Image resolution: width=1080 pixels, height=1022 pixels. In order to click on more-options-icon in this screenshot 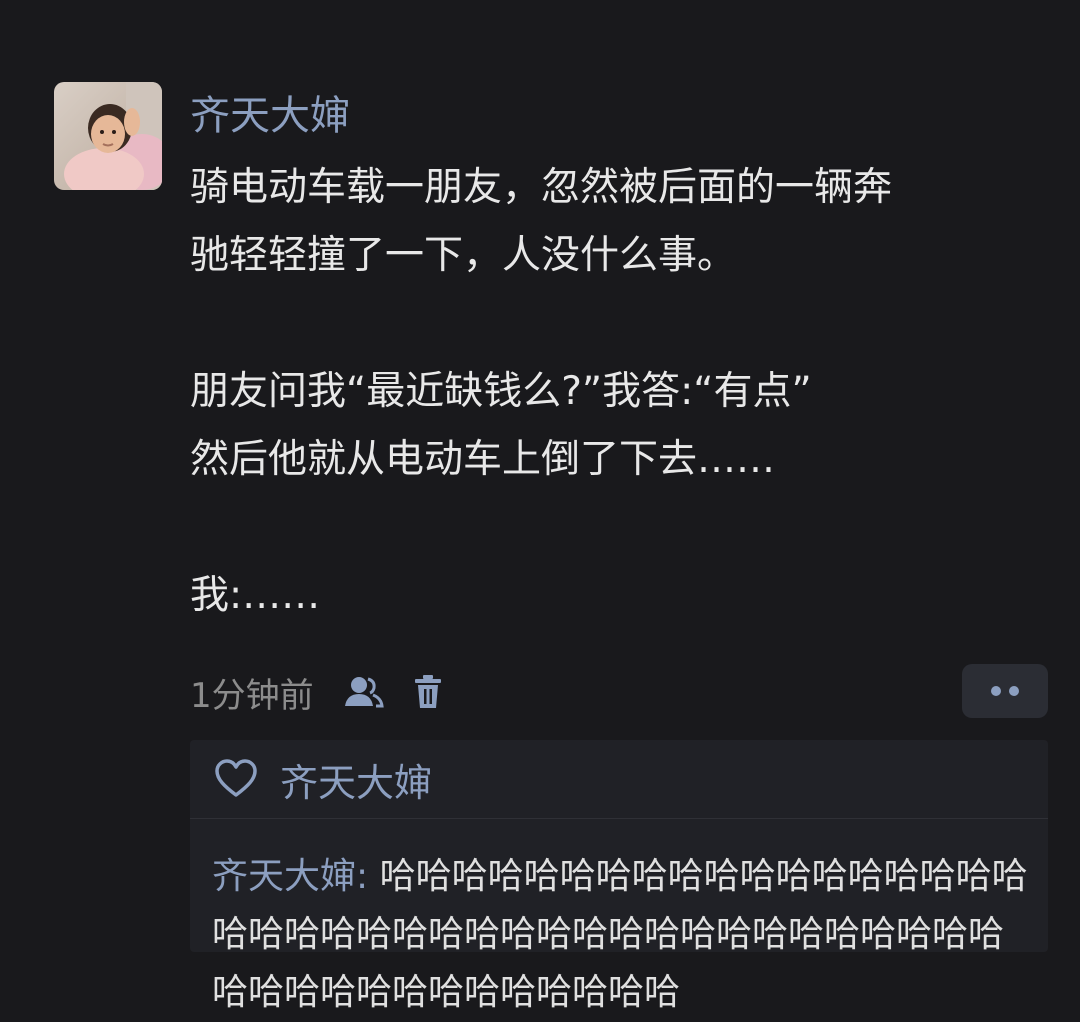, I will do `click(1005, 691)`.